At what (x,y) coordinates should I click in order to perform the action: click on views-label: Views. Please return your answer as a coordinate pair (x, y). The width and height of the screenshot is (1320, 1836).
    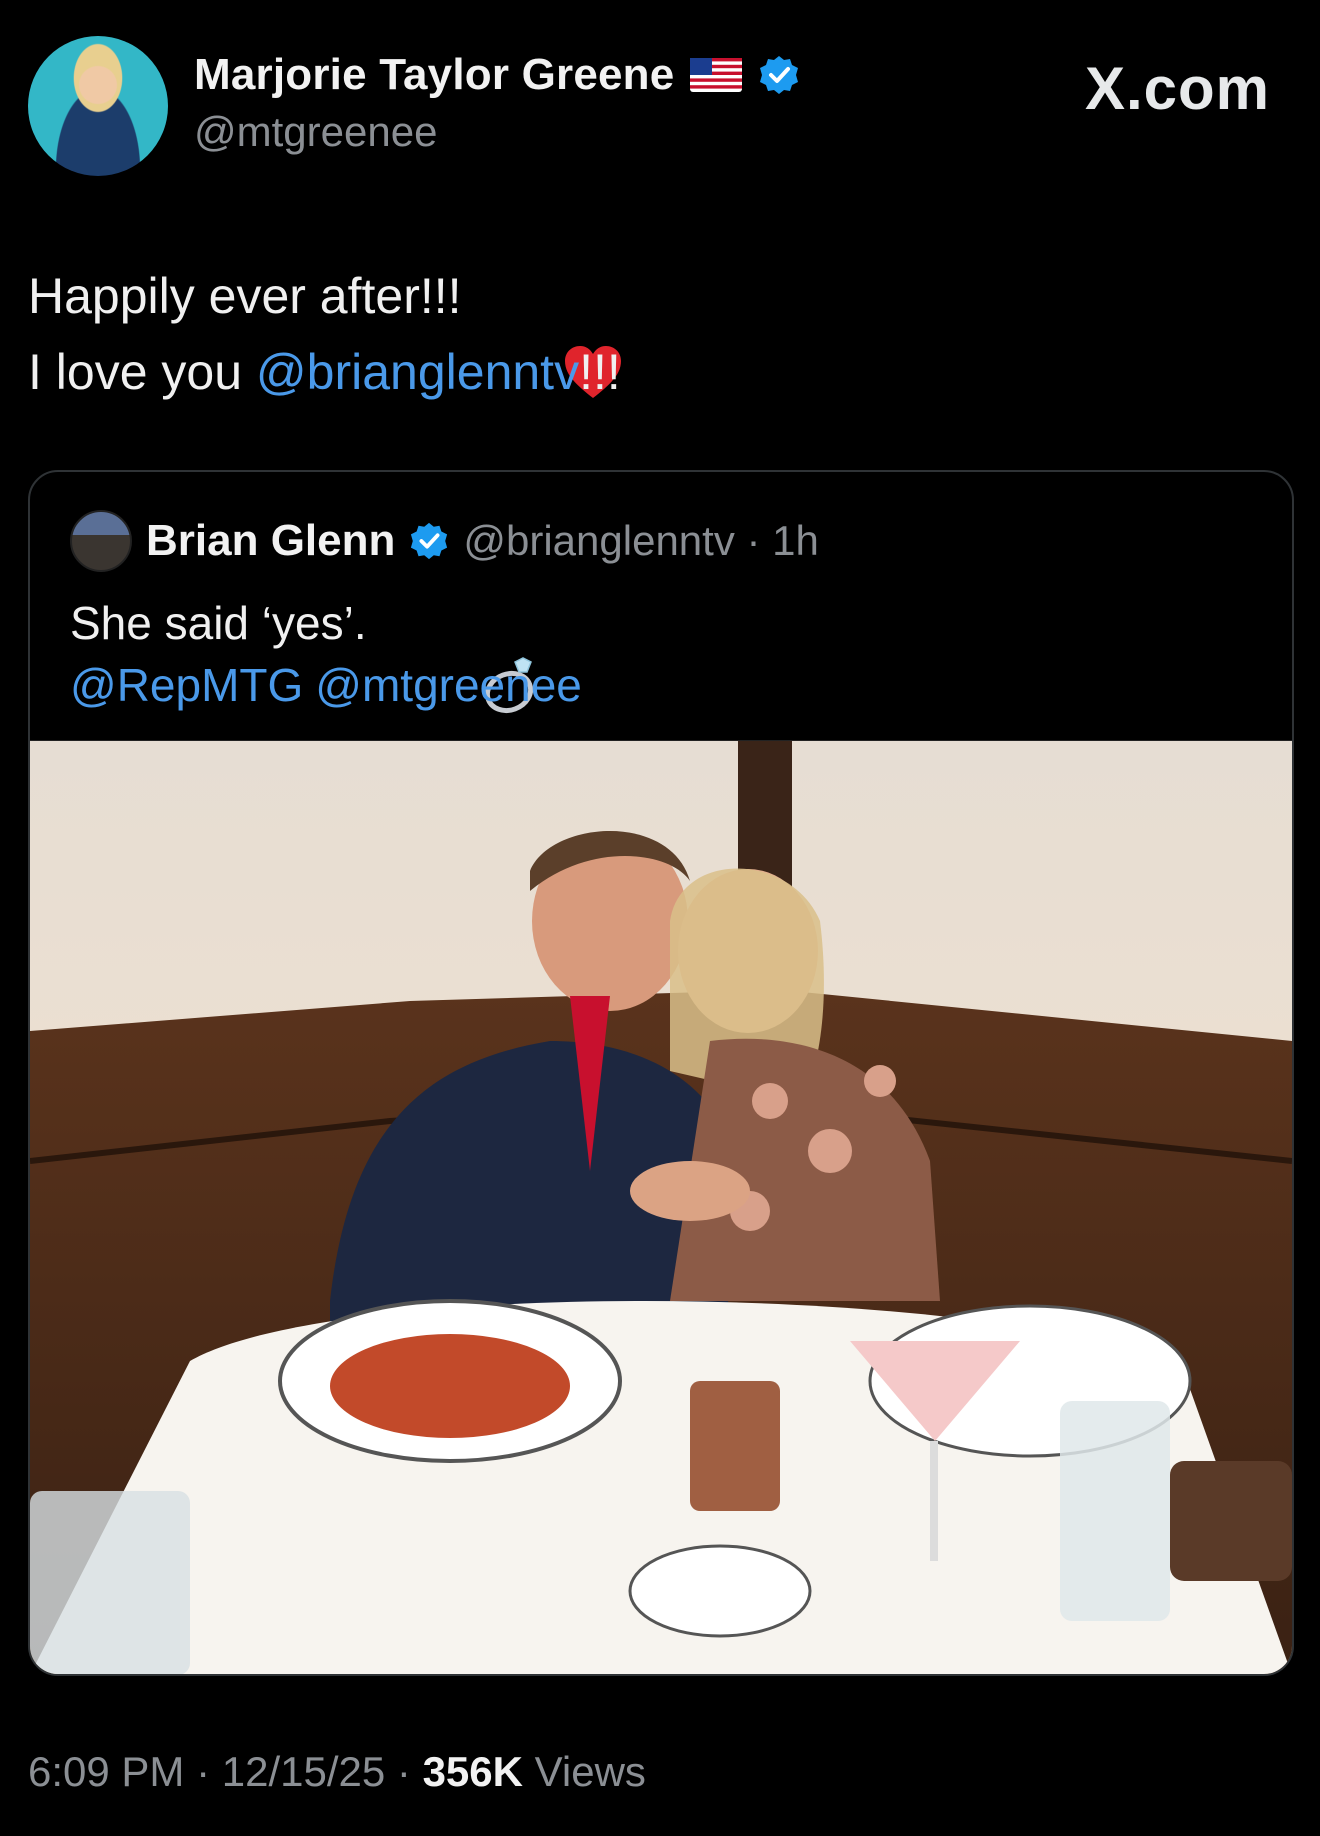
    Looking at the image, I should click on (590, 1771).